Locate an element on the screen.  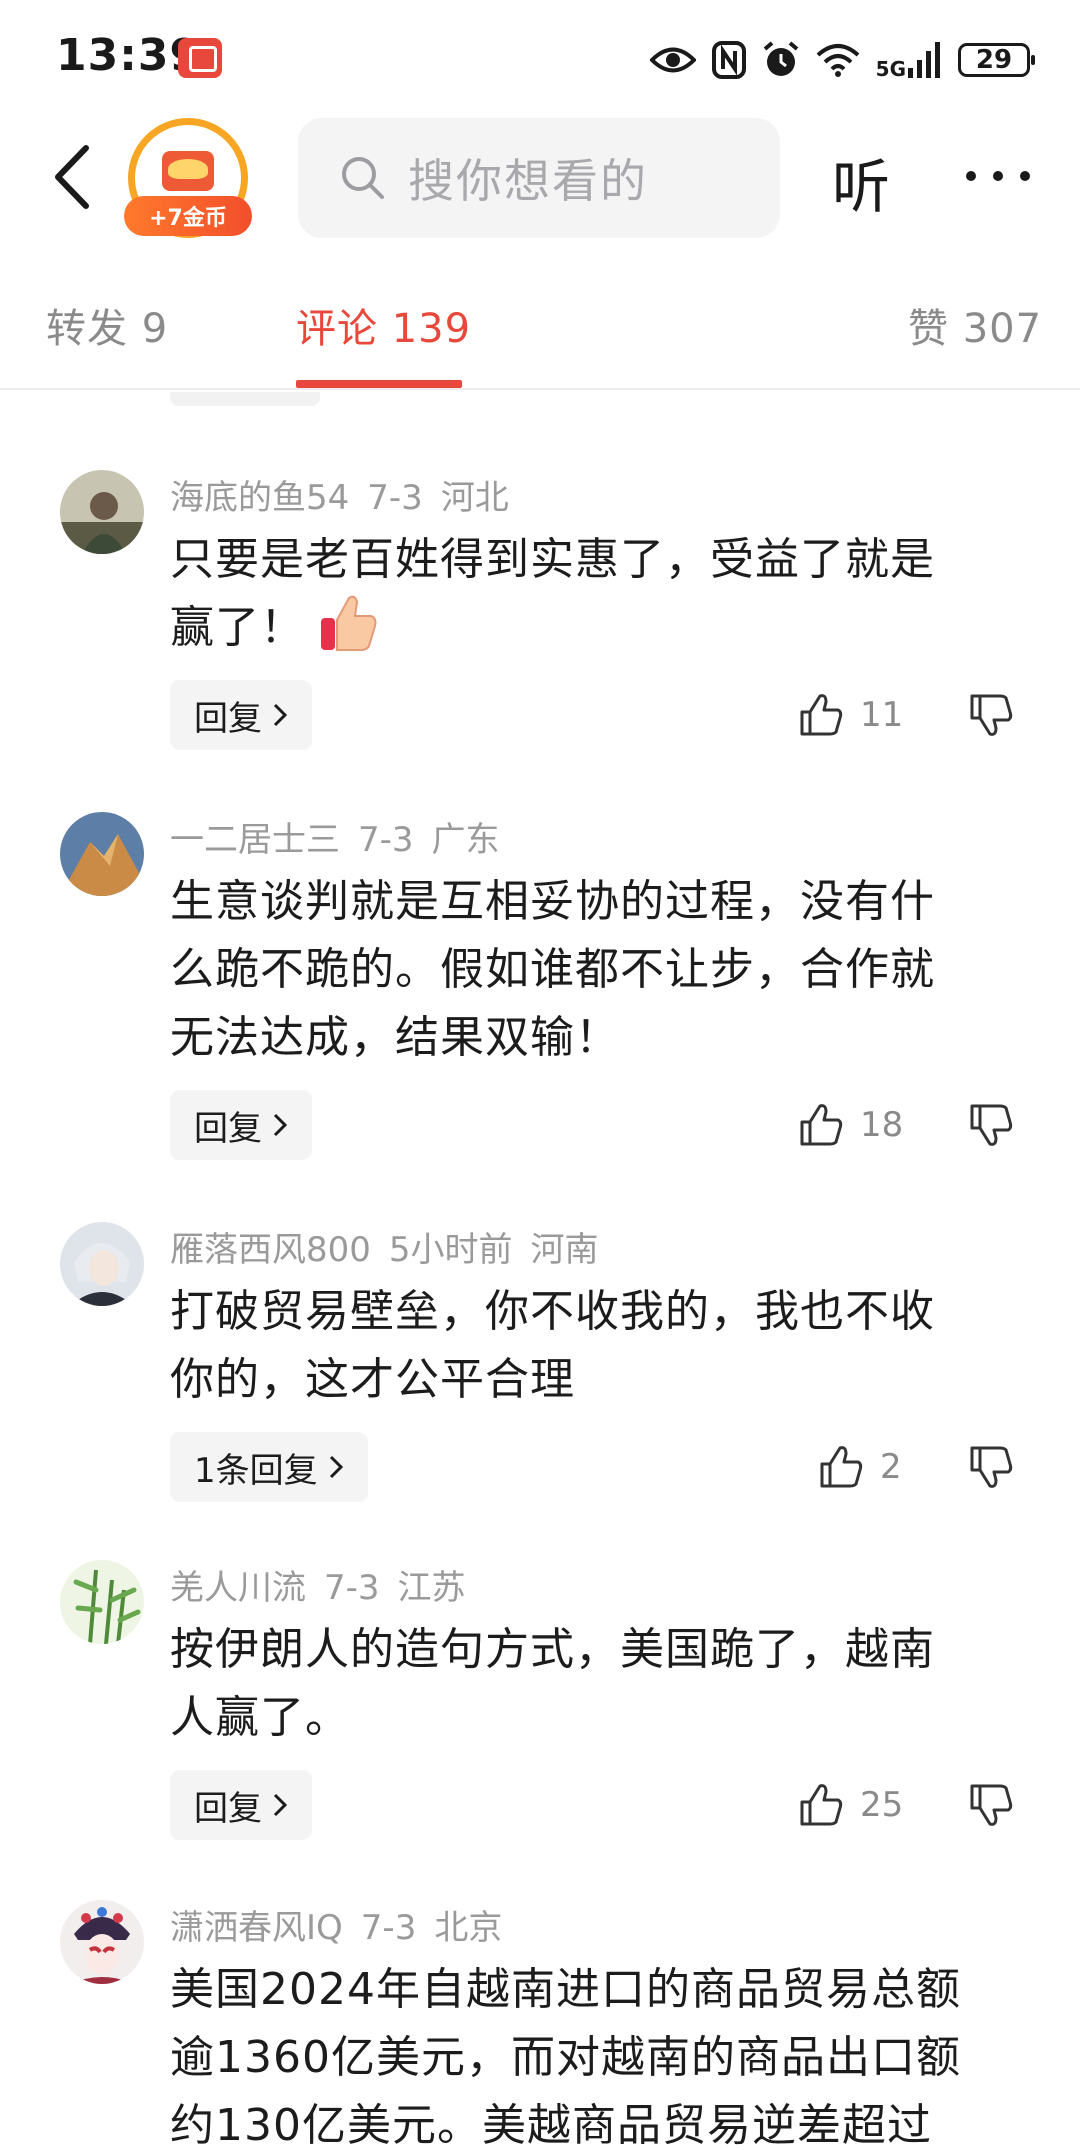
battery-level: 29 is located at coordinates (994, 60).